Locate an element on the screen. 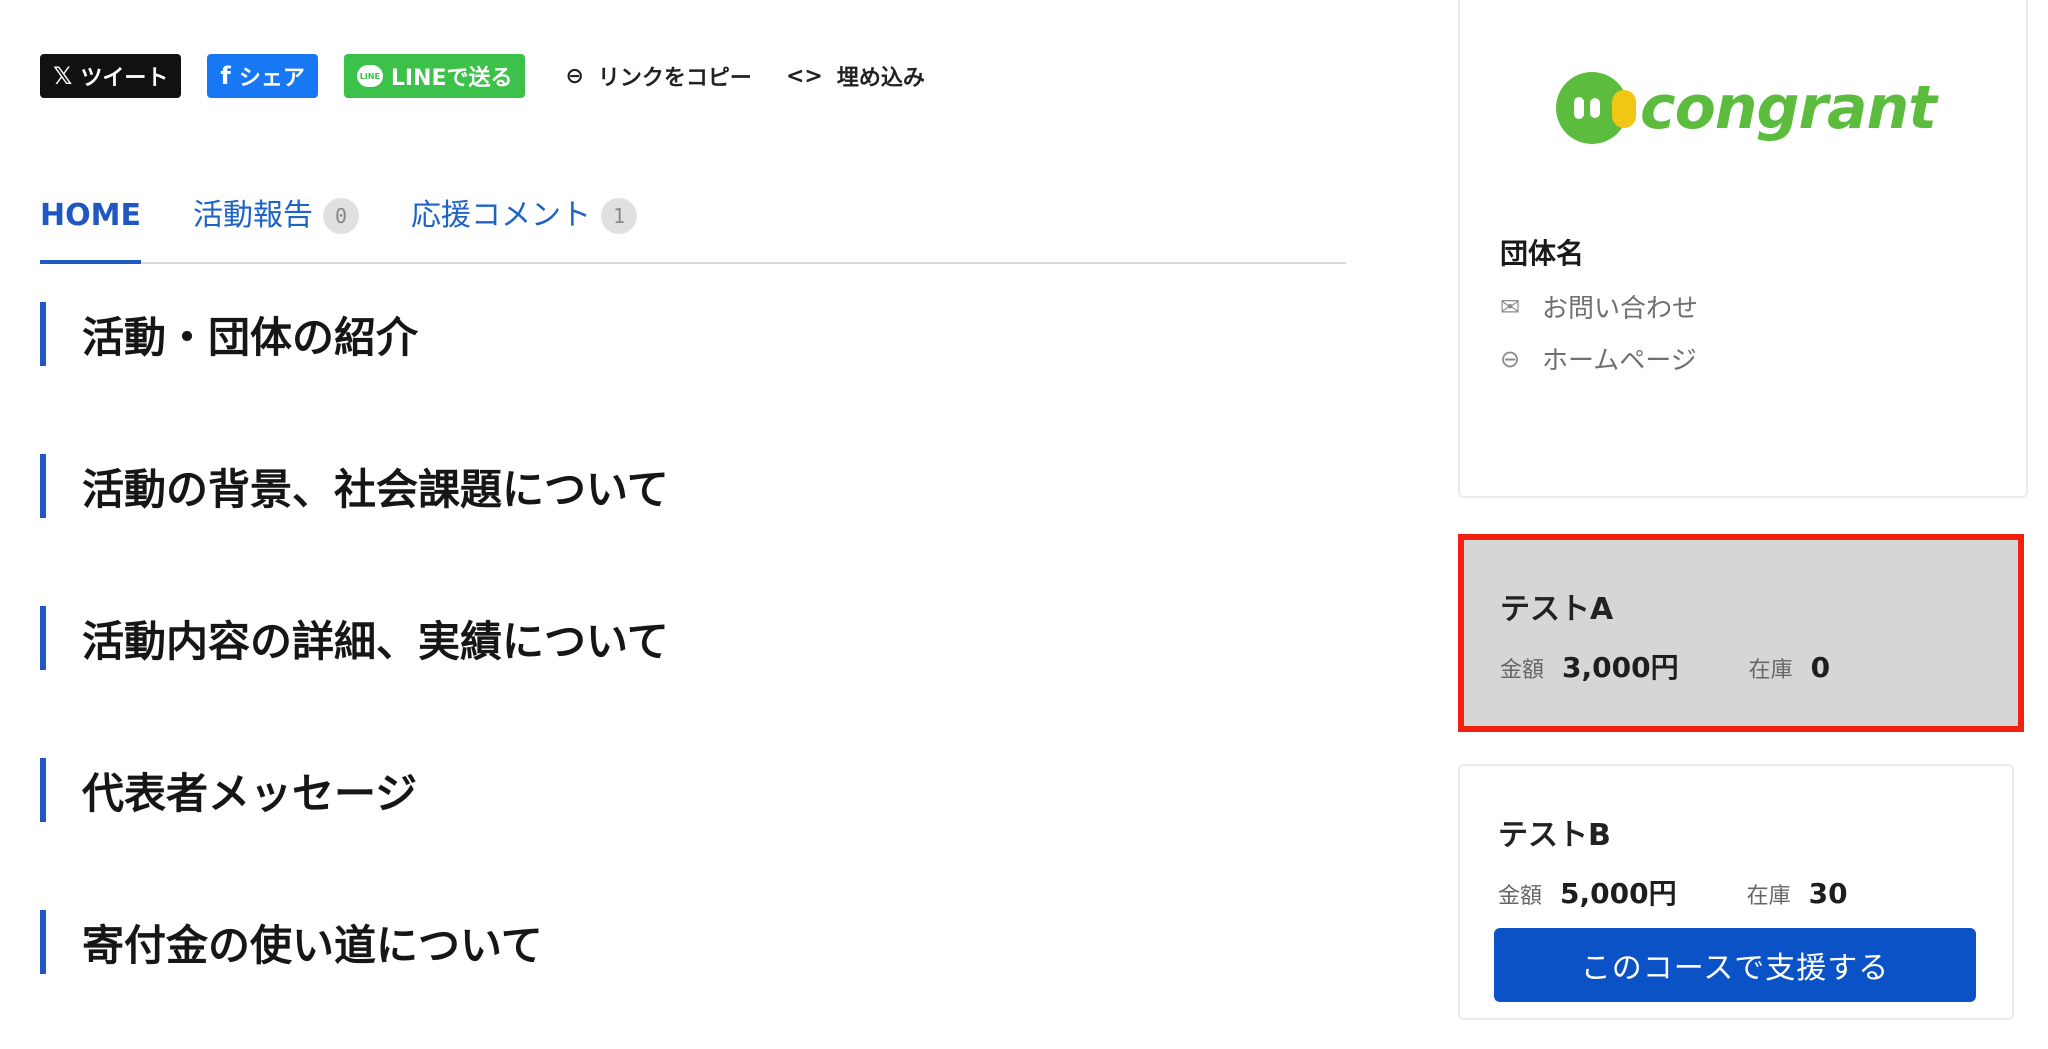 The height and width of the screenshot is (1049, 2048). stock-value: 0 is located at coordinates (1820, 667).